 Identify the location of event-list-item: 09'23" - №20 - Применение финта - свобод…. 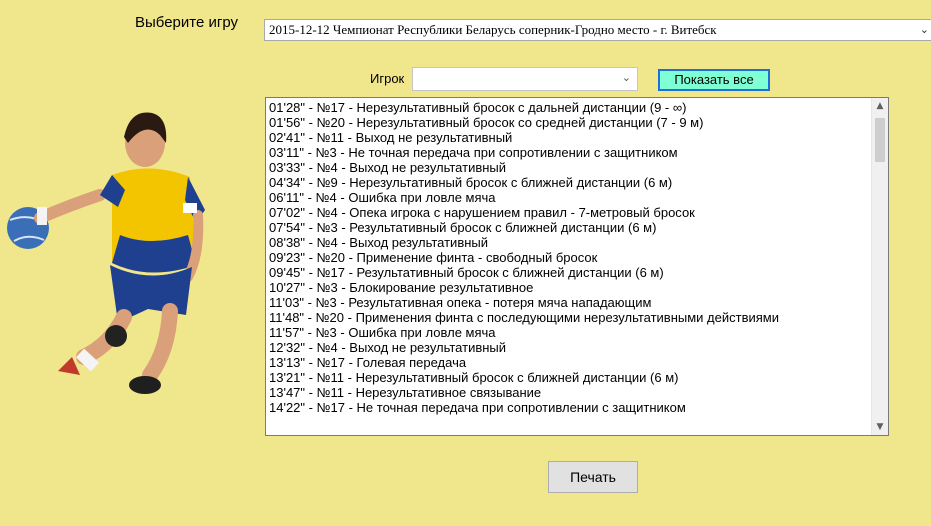
(578, 257).